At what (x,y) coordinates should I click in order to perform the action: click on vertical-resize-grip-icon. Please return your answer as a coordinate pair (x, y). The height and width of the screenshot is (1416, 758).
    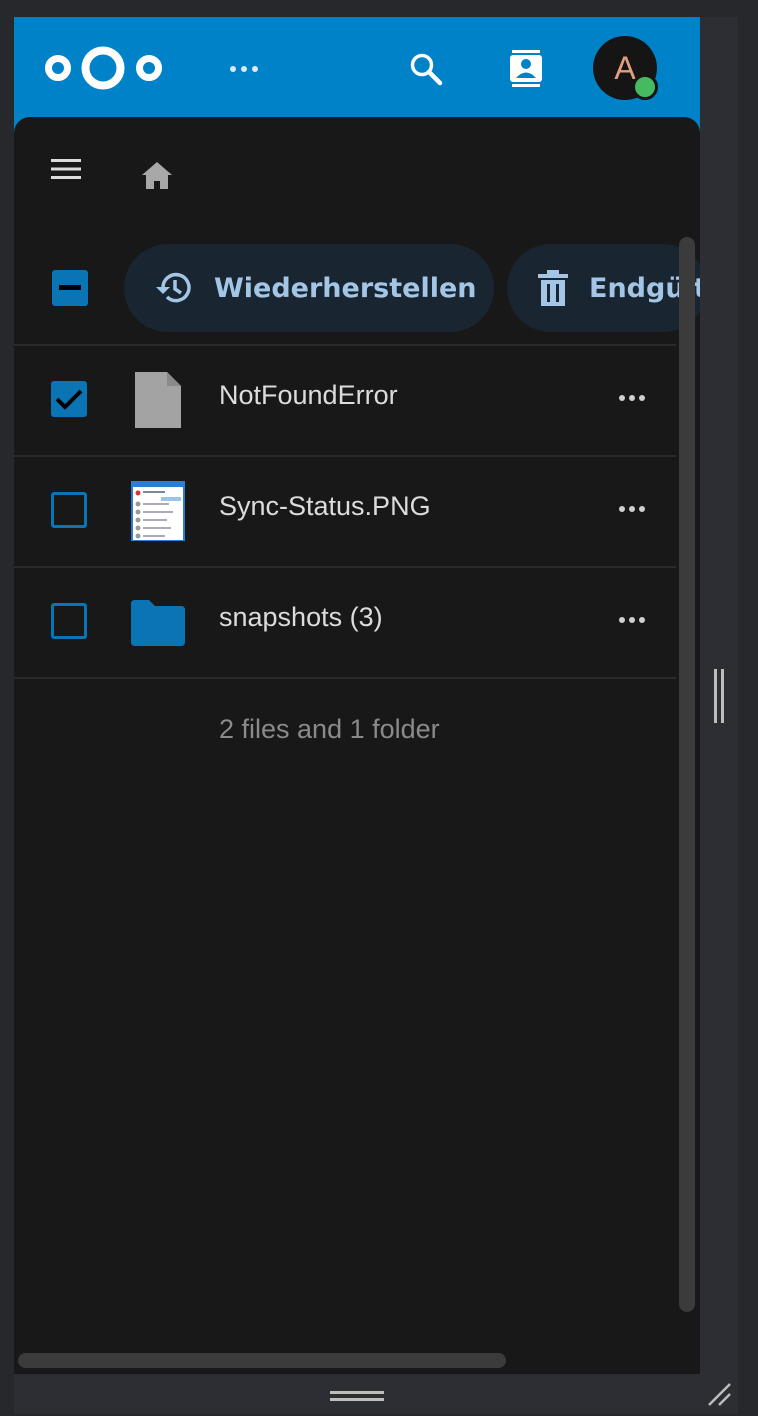
    Looking at the image, I should click on (719, 696).